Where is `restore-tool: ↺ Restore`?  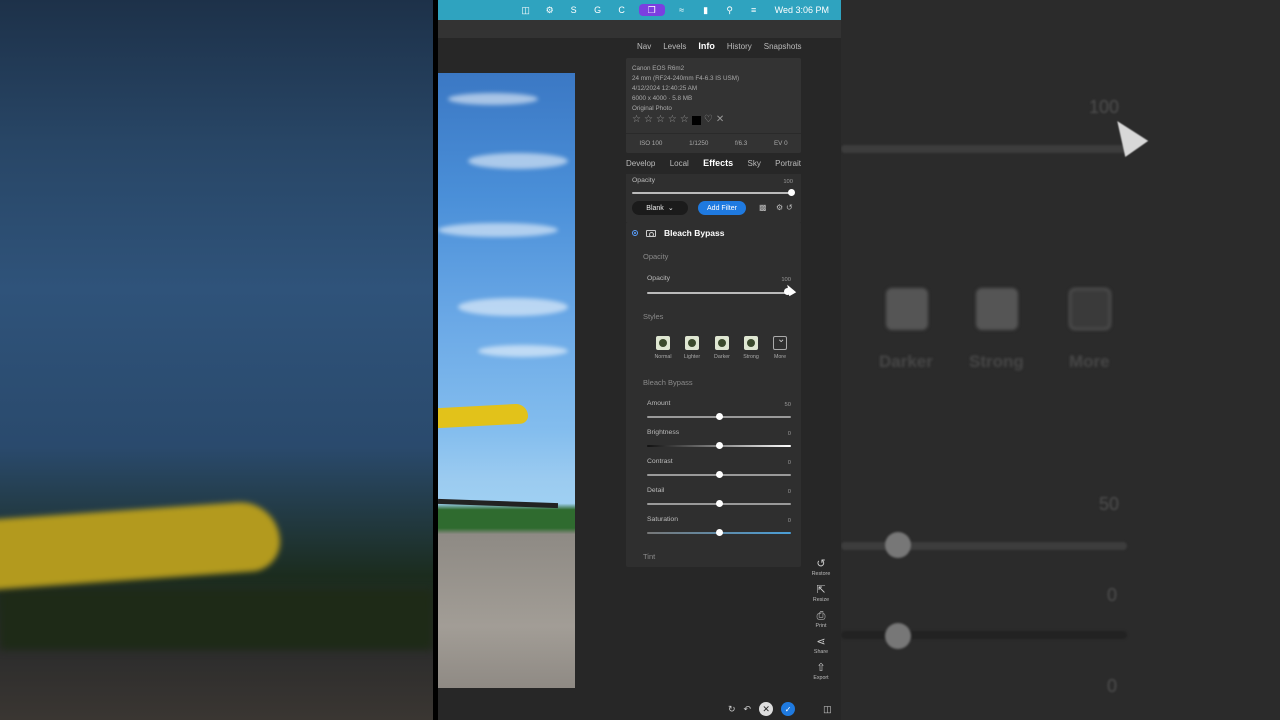
restore-tool: ↺ Restore is located at coordinates (821, 567).